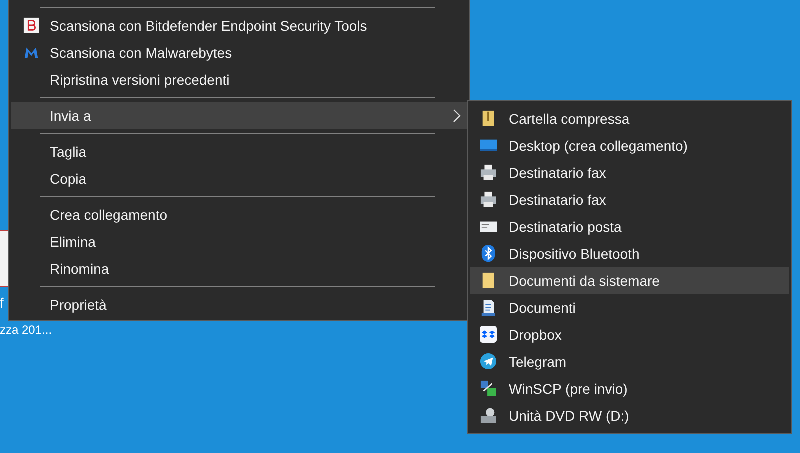 The width and height of the screenshot is (800, 453). I want to click on menu-item: Proprietà, so click(239, 304).